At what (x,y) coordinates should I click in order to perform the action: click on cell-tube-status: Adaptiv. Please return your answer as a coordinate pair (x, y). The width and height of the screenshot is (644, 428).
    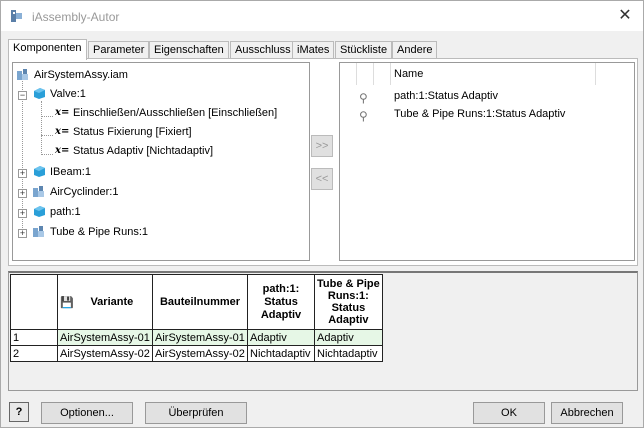
    Looking at the image, I should click on (348, 337).